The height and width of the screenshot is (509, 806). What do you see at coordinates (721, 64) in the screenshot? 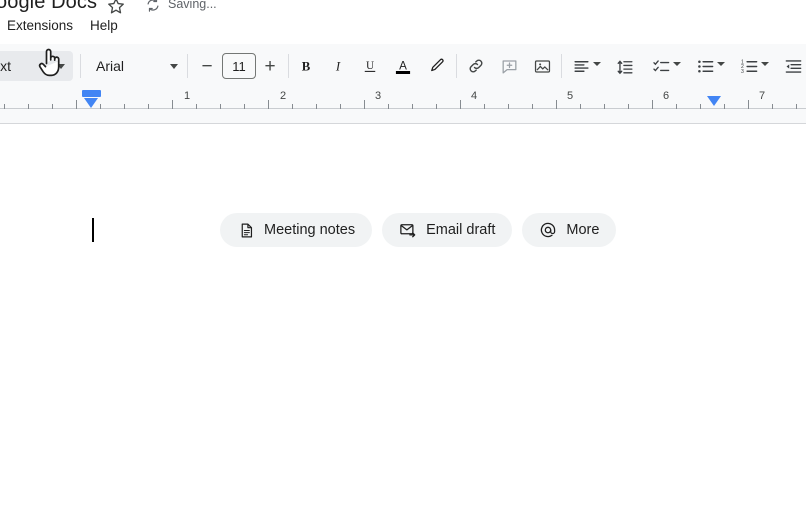
I see `bulleted-list-chevron-down-icon` at bounding box center [721, 64].